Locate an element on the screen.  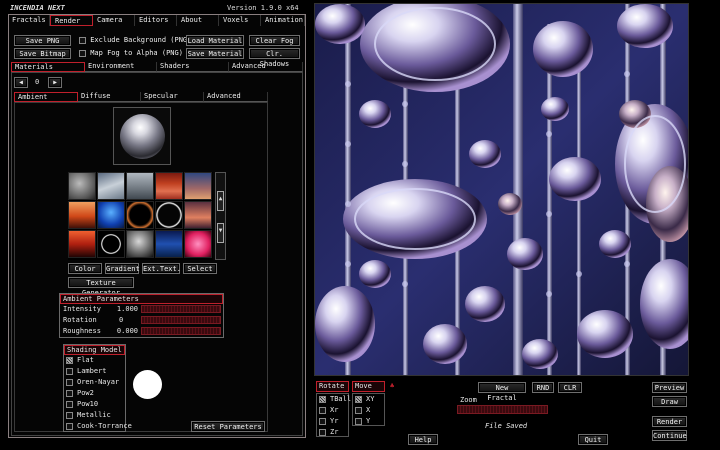
texture-generator-button: Texture Generator is located at coordinates (101, 287).